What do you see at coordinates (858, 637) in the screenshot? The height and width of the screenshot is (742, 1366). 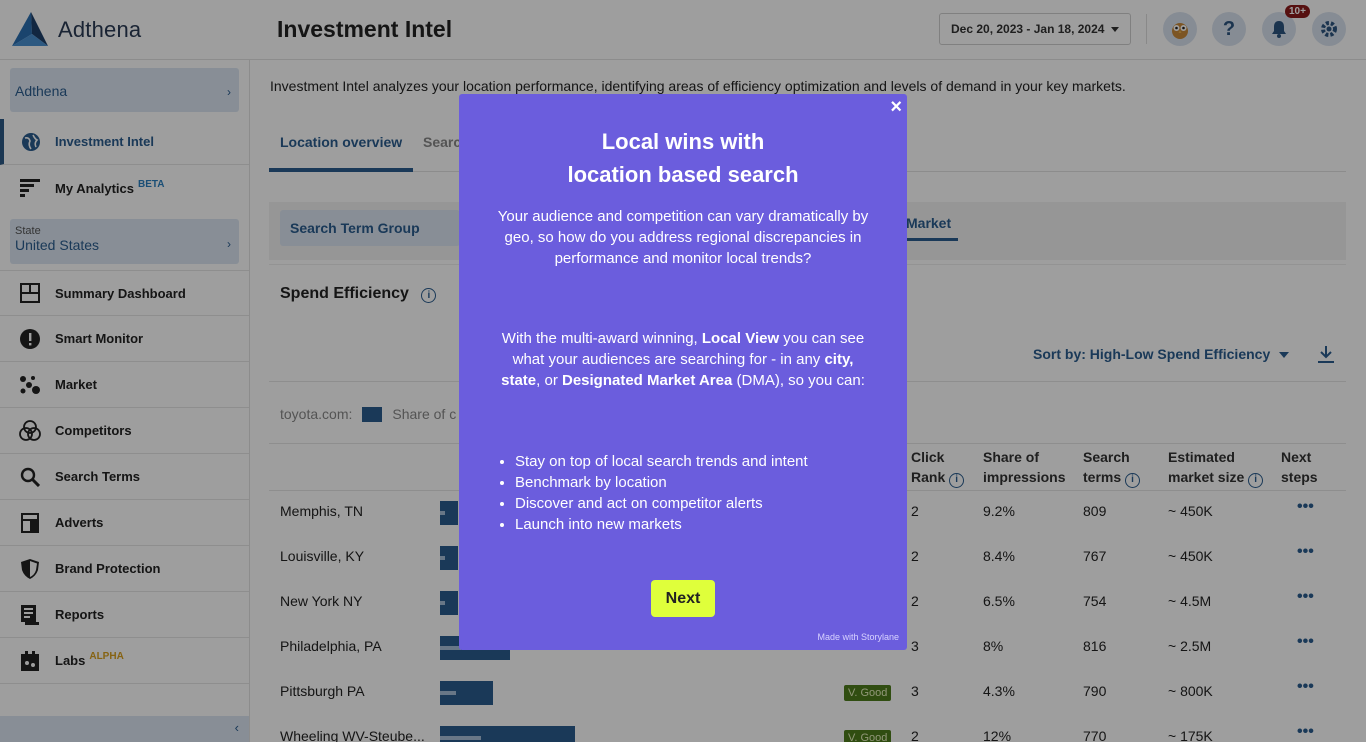 I see `made-with-storylane: Made with Storylane` at bounding box center [858, 637].